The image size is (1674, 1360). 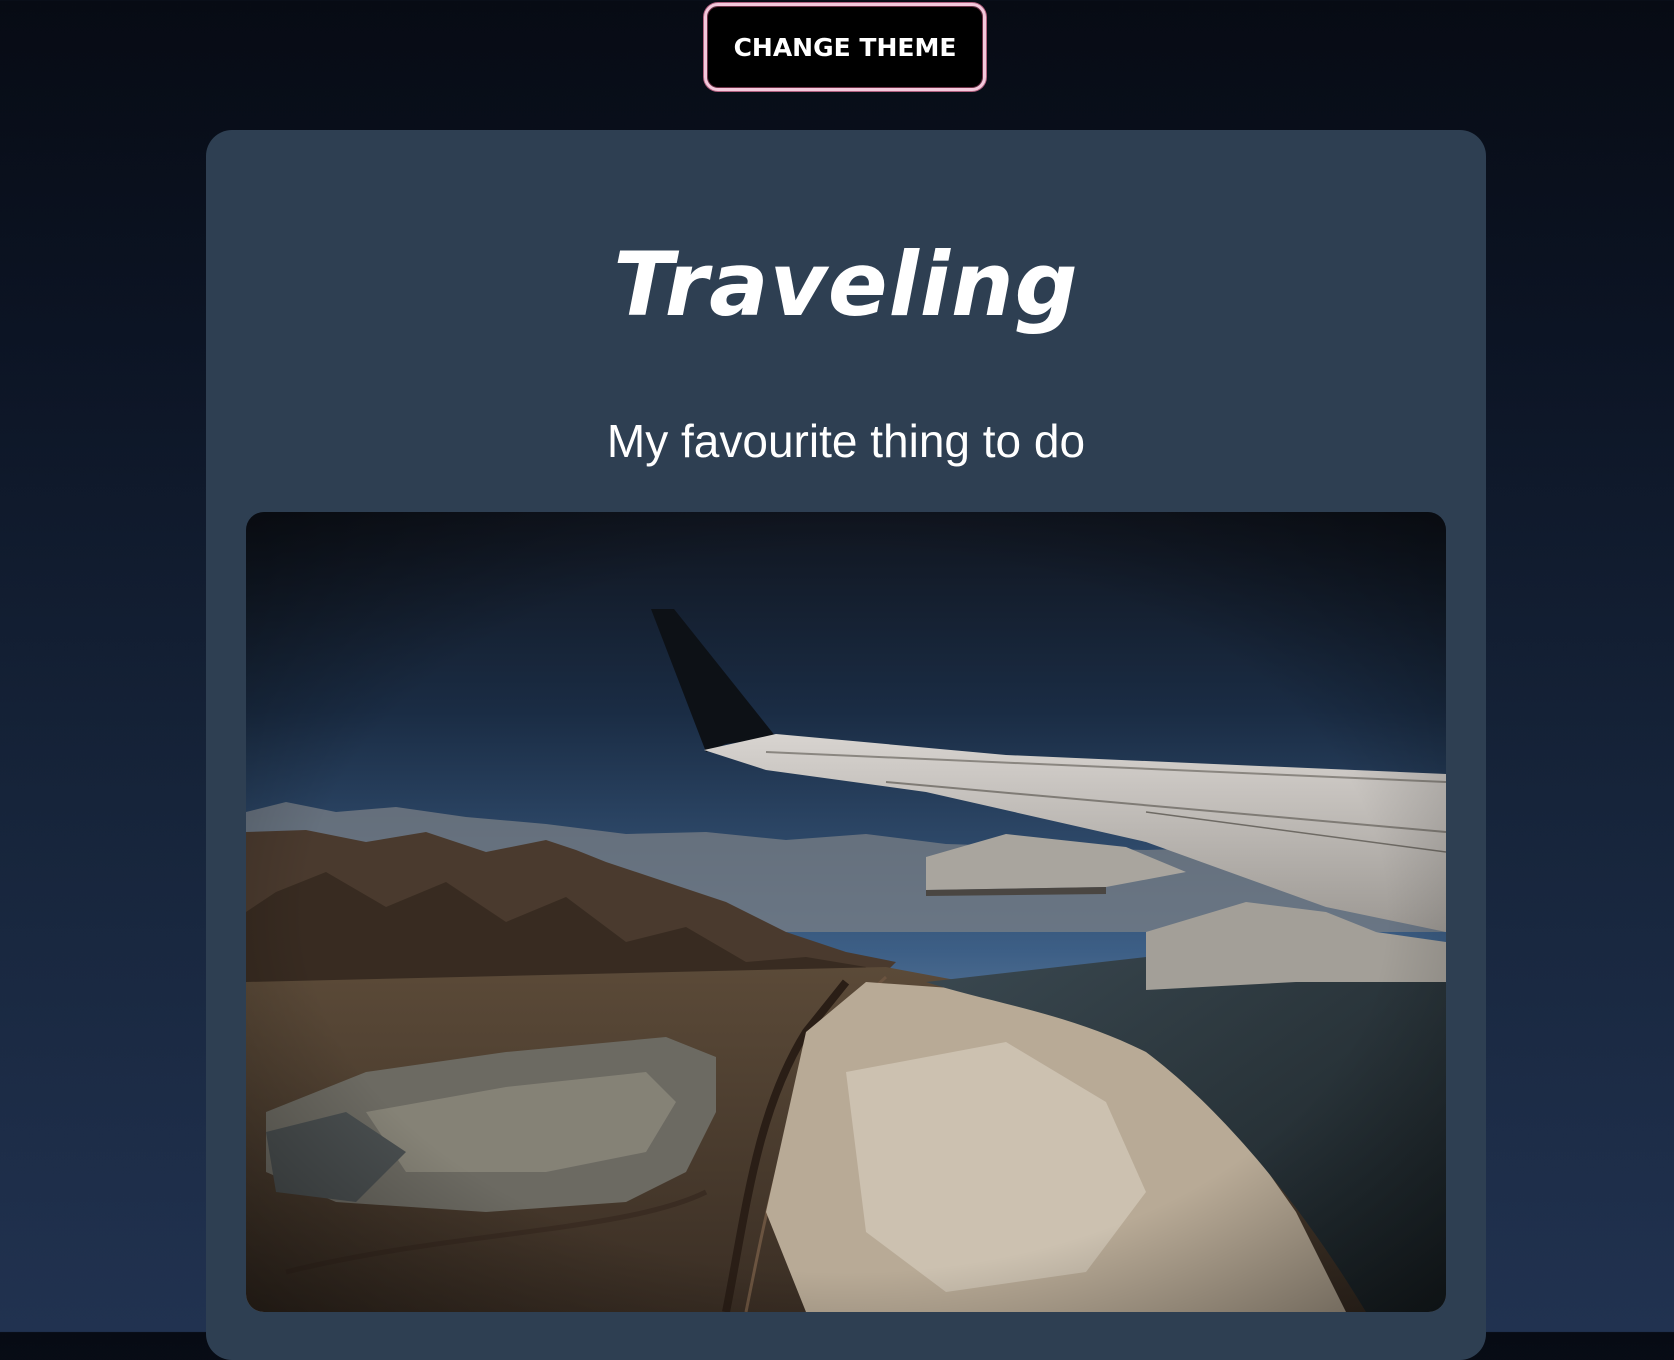 I want to click on card-title: Traveling, so click(x=846, y=284).